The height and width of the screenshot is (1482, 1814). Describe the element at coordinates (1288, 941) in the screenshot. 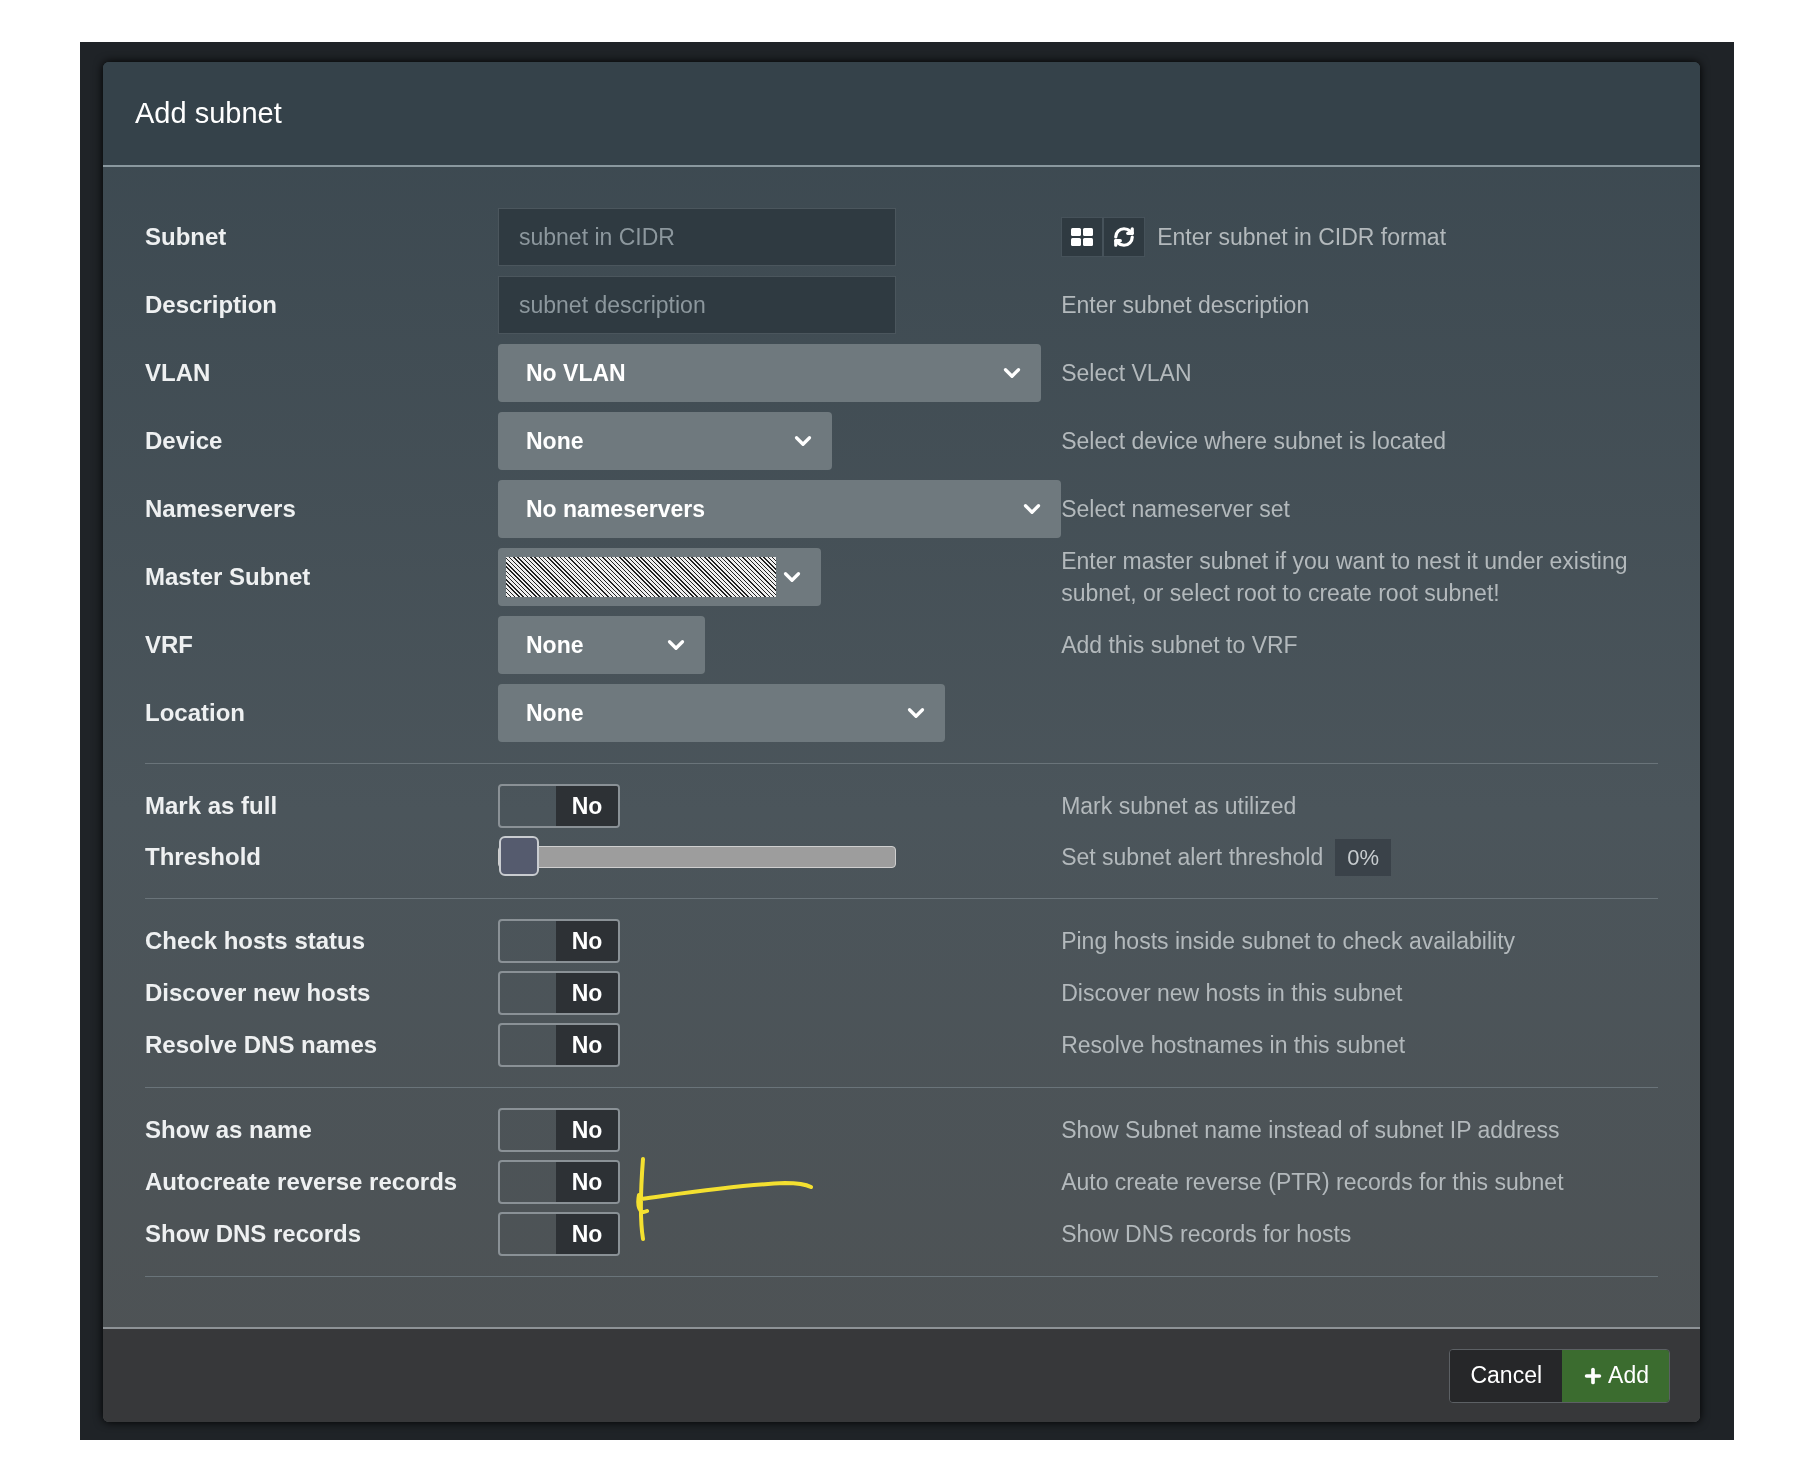

I see `help-text: Ping hosts inside subnet to check availability` at that location.